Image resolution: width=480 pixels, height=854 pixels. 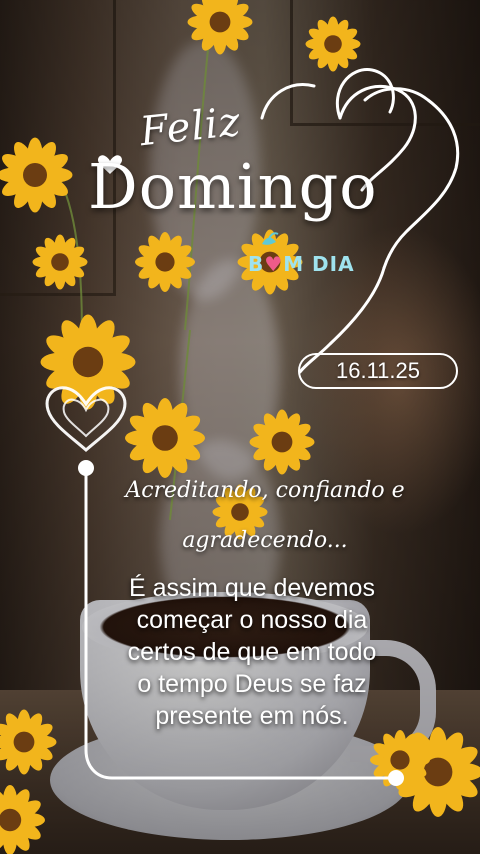 What do you see at coordinates (252, 588) in the screenshot?
I see `message-line: É assim que devemos` at bounding box center [252, 588].